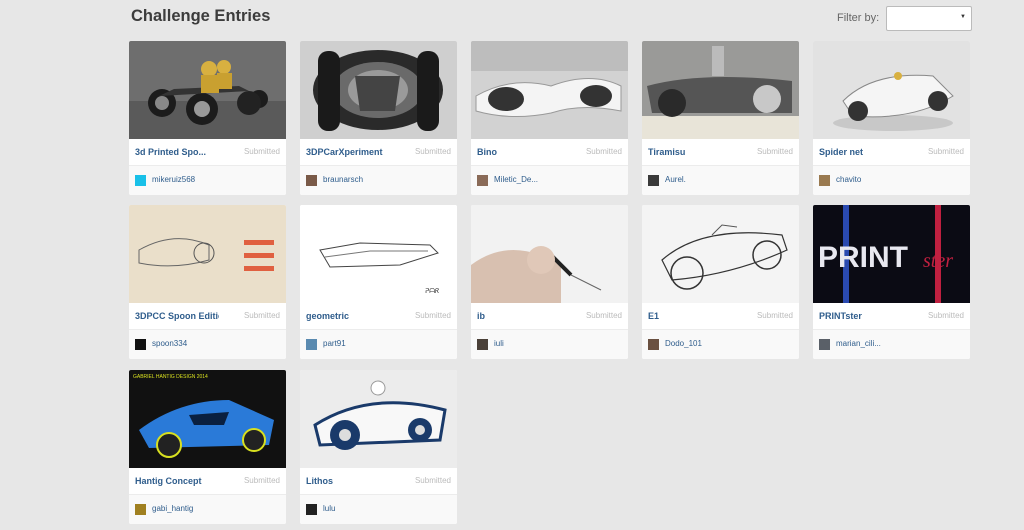 The height and width of the screenshot is (530, 1024). What do you see at coordinates (207, 419) in the screenshot?
I see `entry-thumbnail-image: GABRIEL HANTIG DESIGN 2014` at bounding box center [207, 419].